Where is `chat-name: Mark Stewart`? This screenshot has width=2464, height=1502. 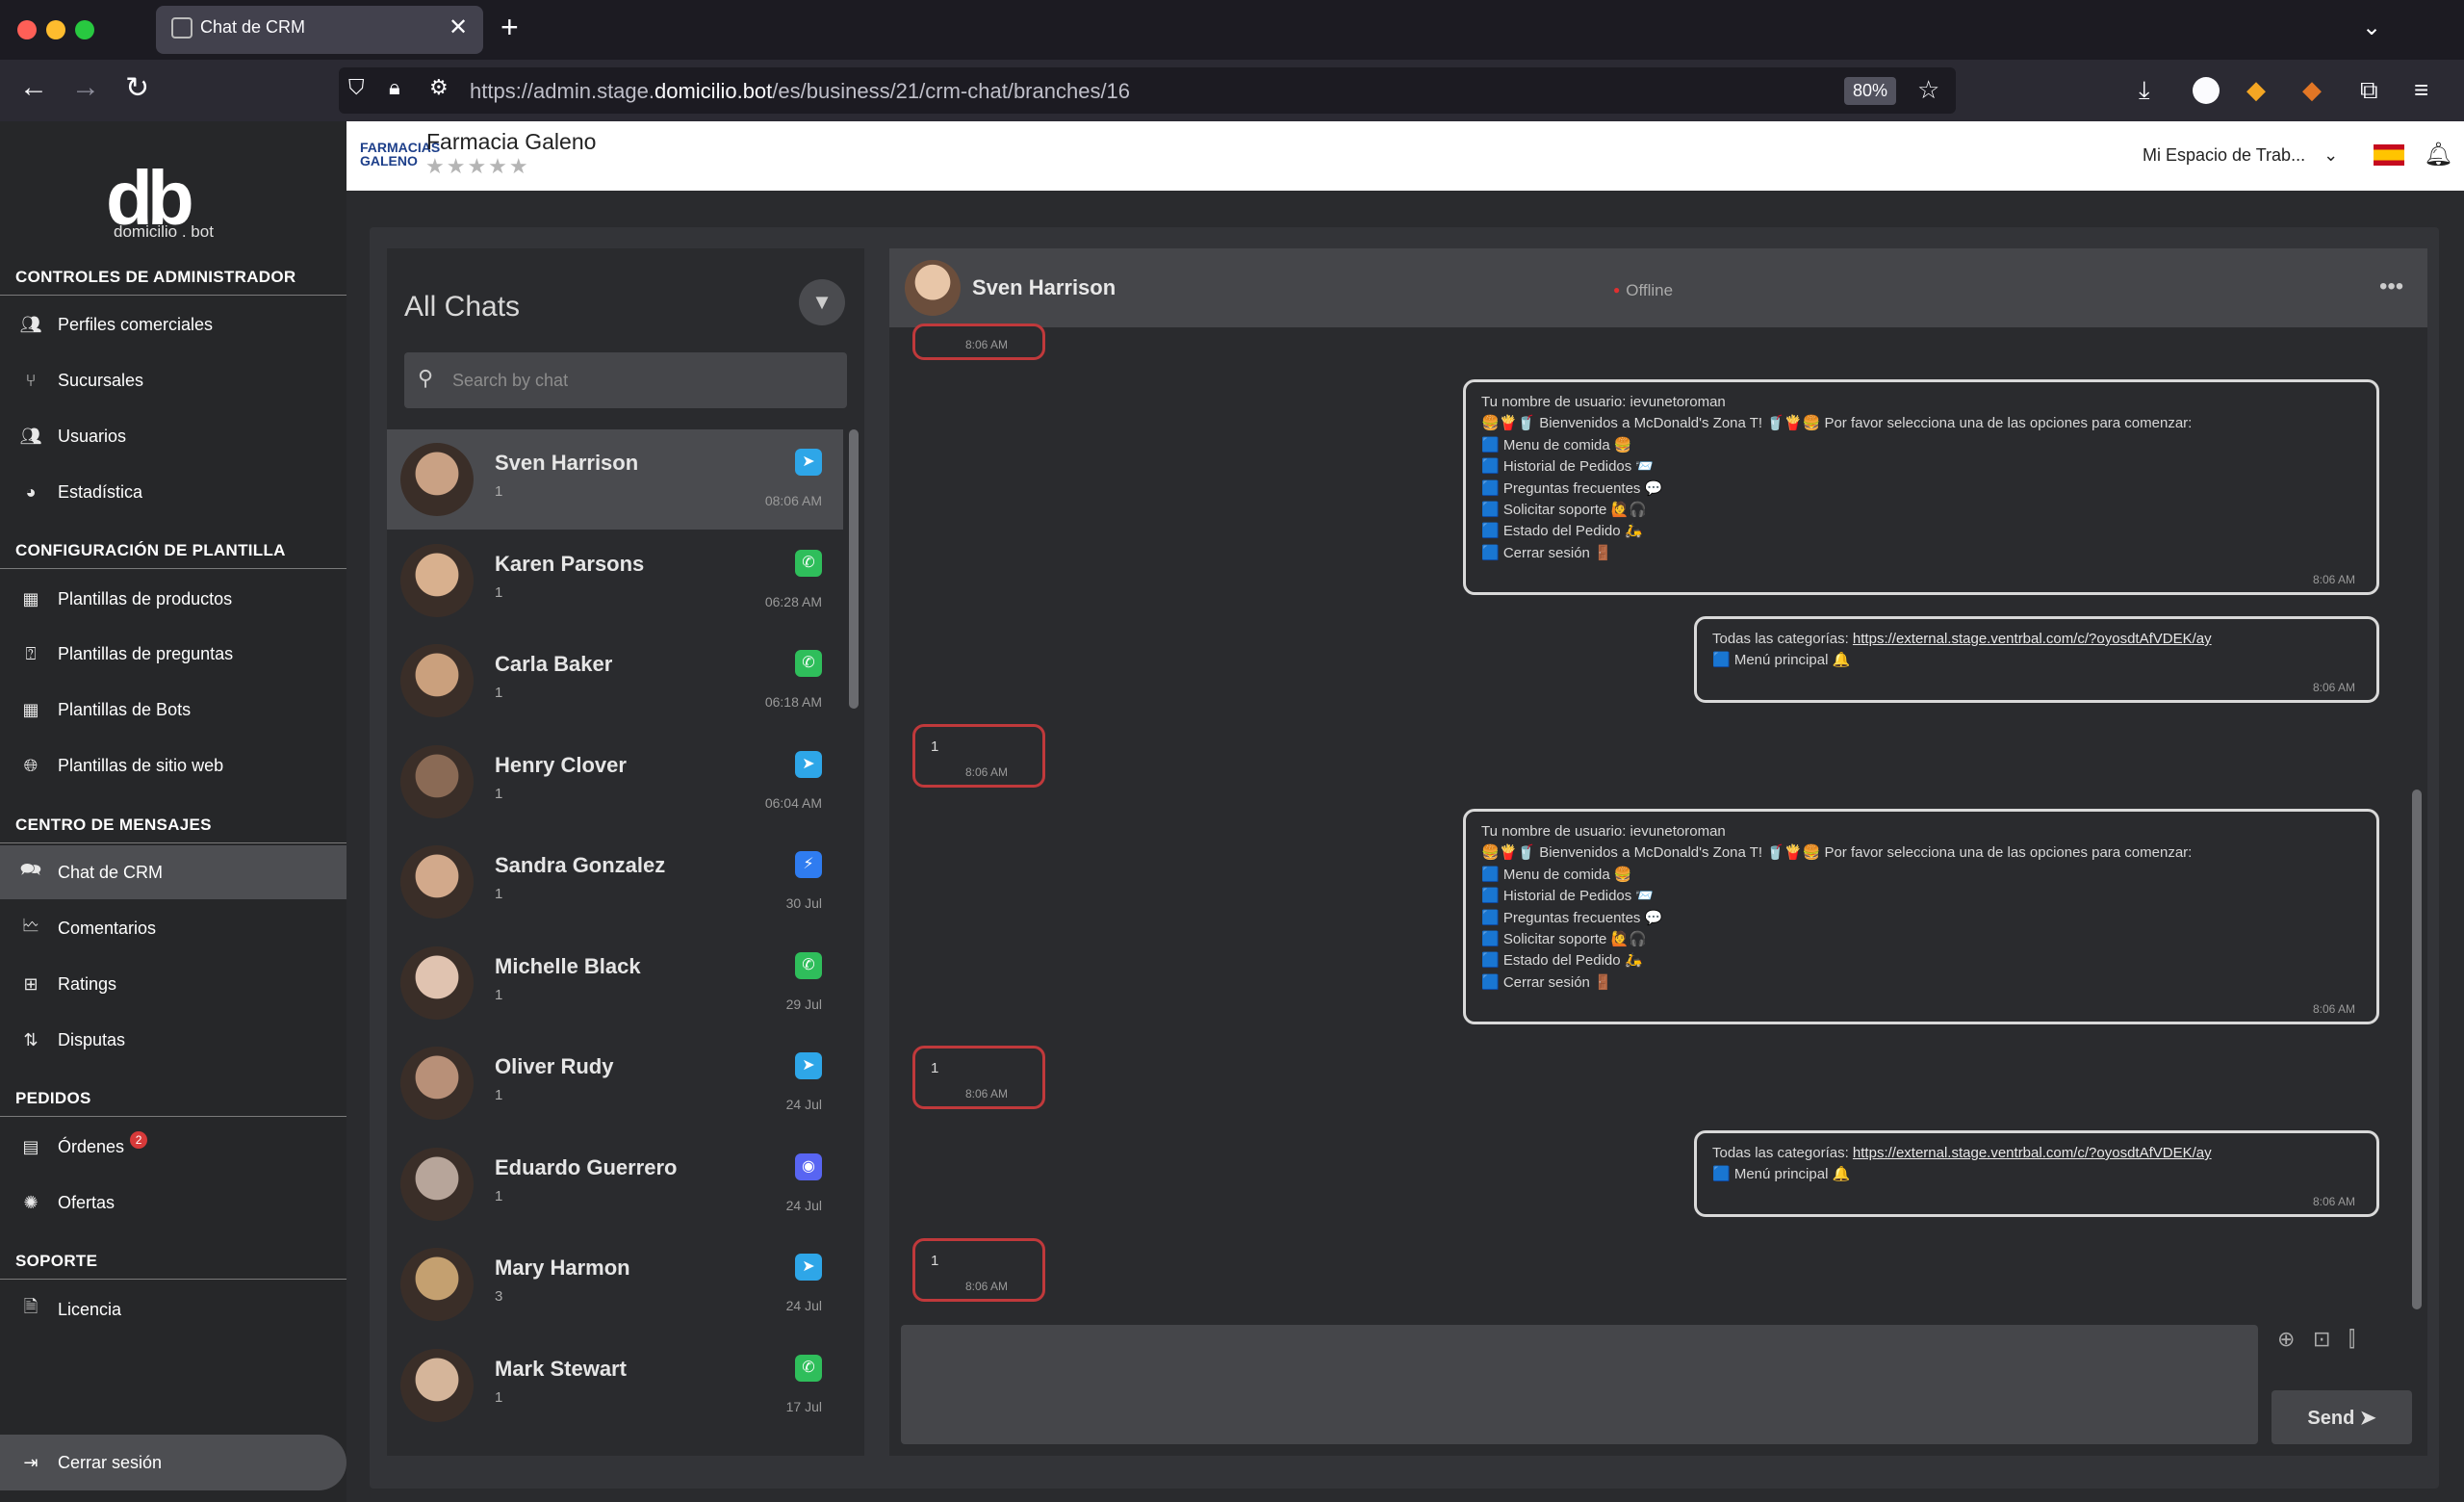 chat-name: Mark Stewart is located at coordinates (561, 1369).